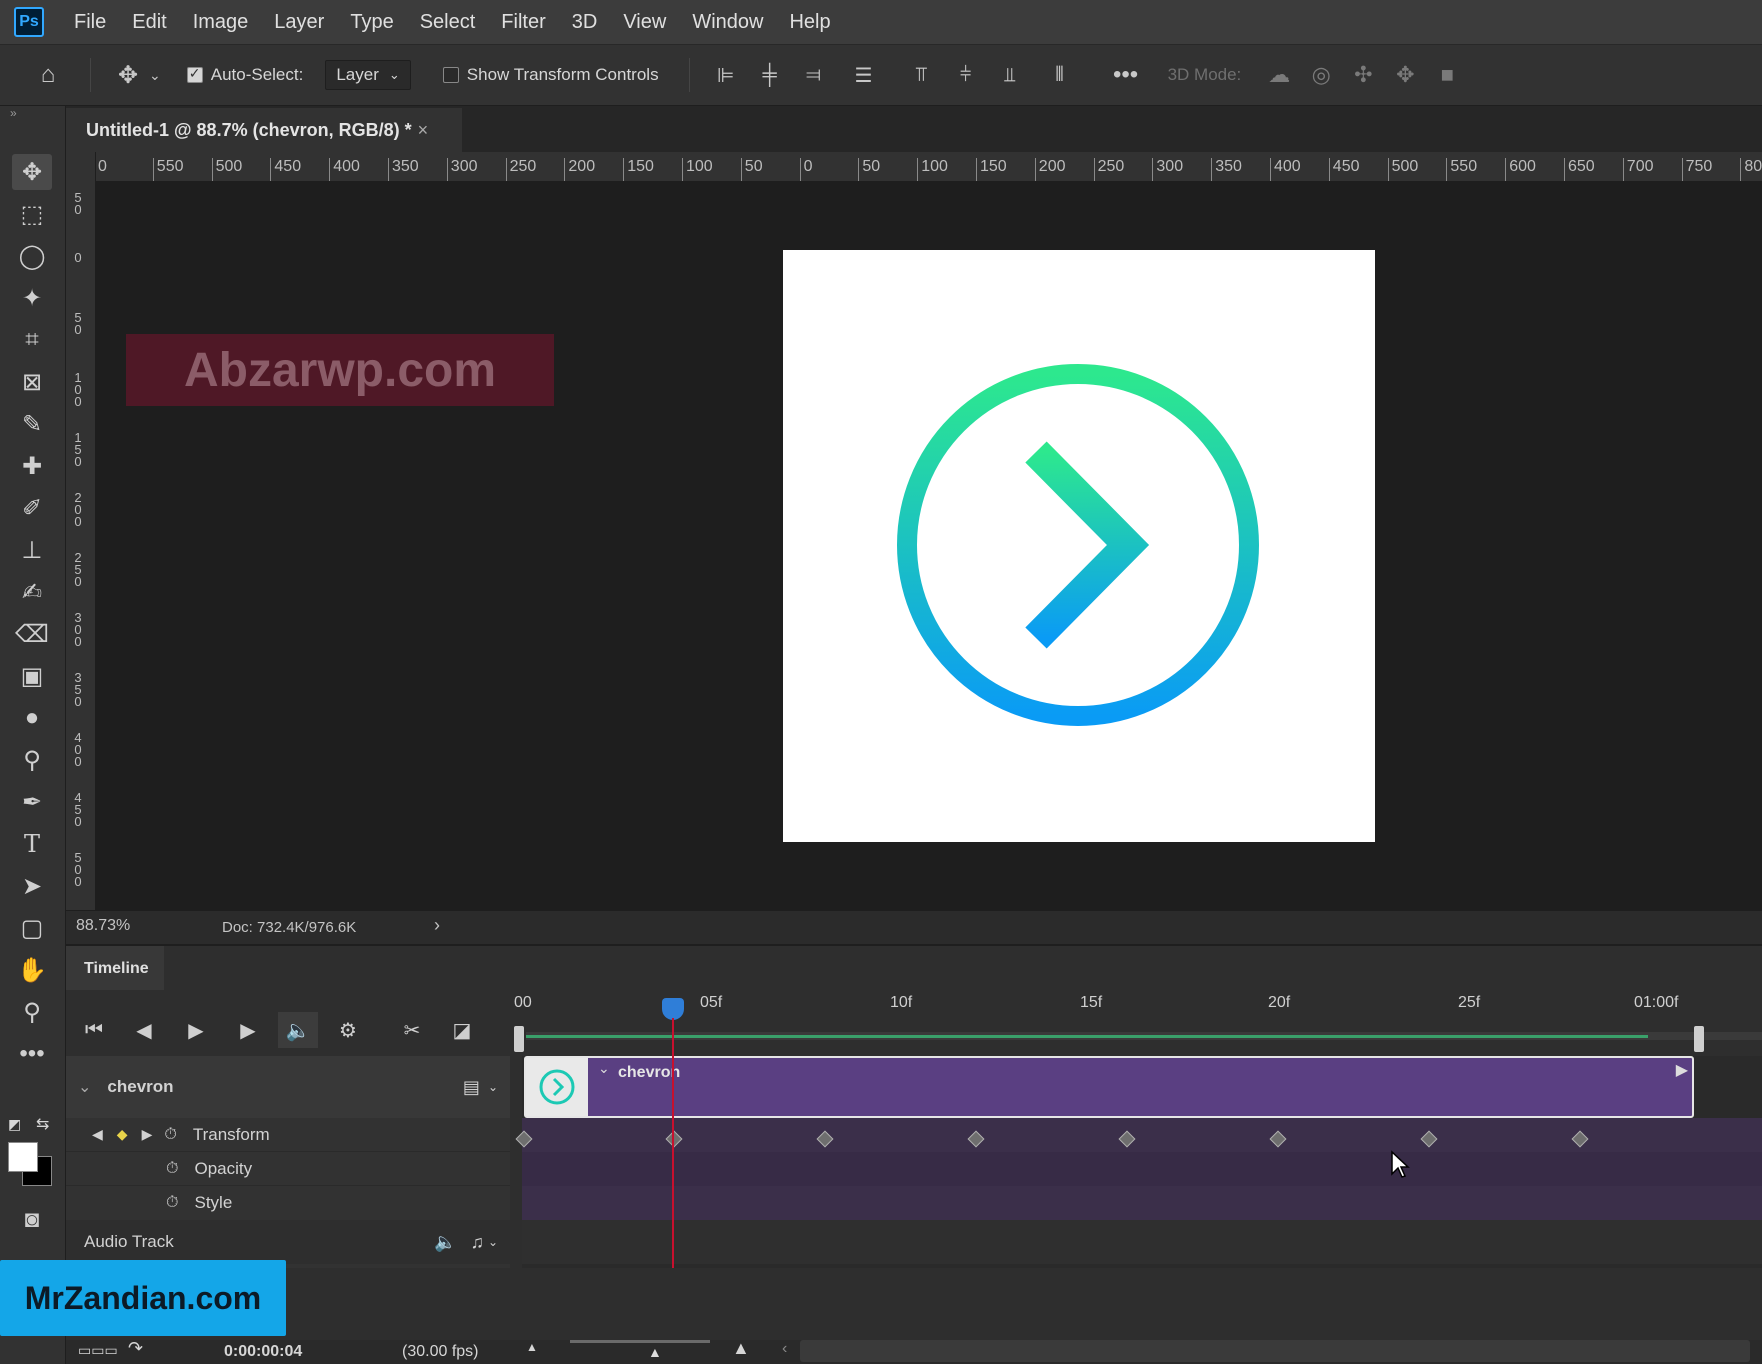 This screenshot has width=1762, height=1364. I want to click on document-tab: Untitled-1 @ 88.7% (chevron, RGB/8) * ×, so click(264, 130).